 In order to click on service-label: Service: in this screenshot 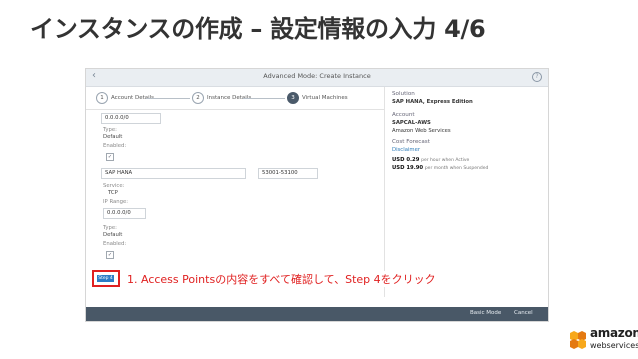, I will do `click(114, 186)`.